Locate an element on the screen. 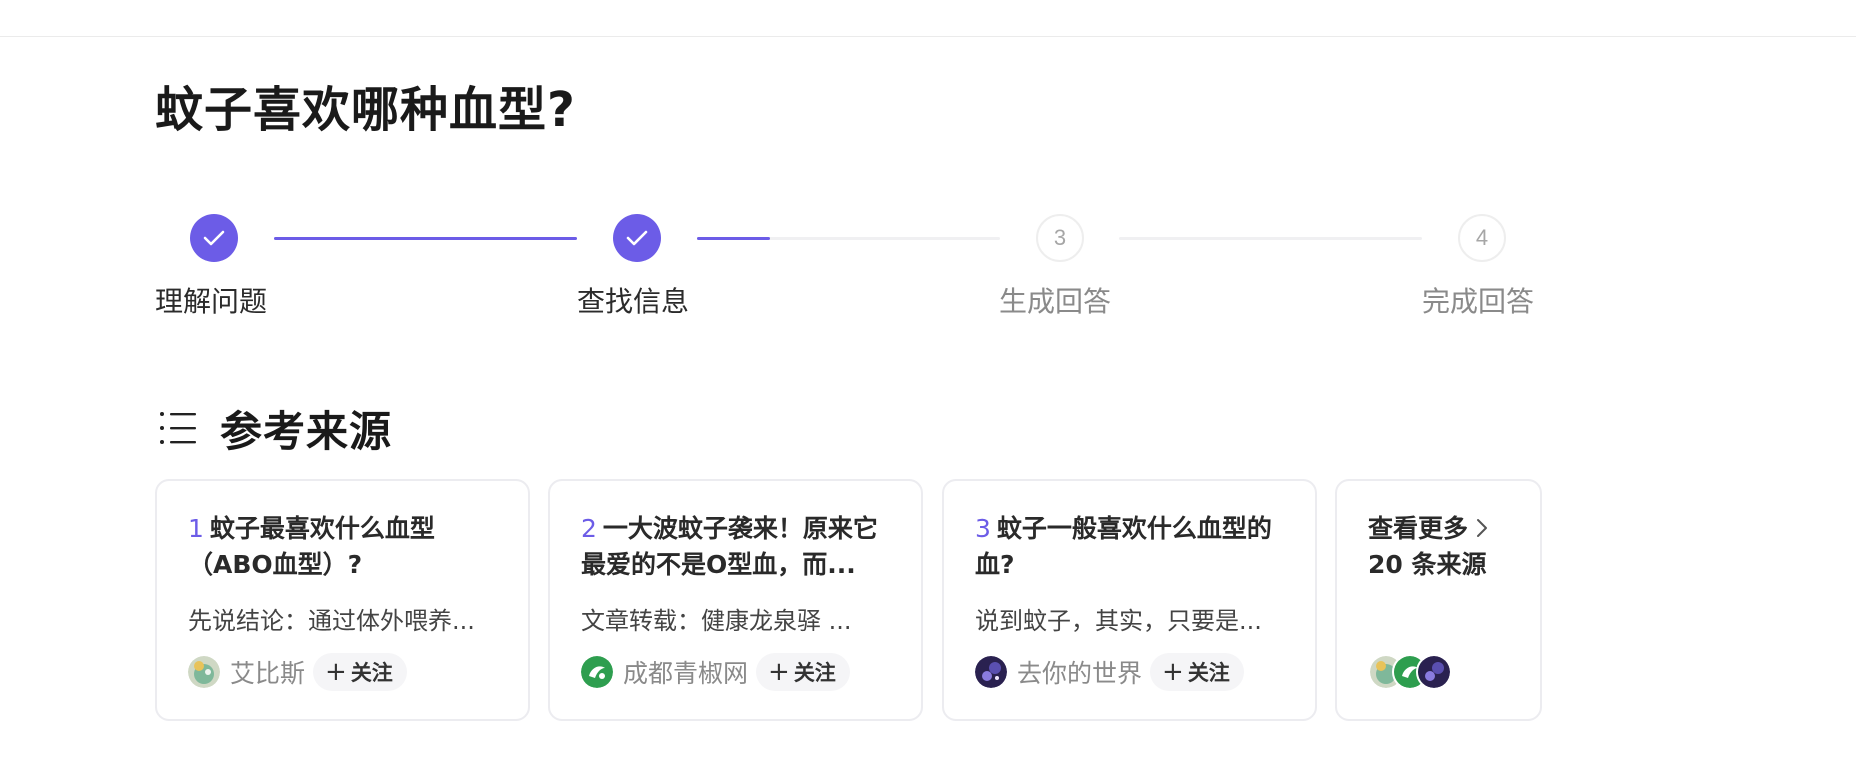  step-4-label: 完成回答 is located at coordinates (1478, 301).